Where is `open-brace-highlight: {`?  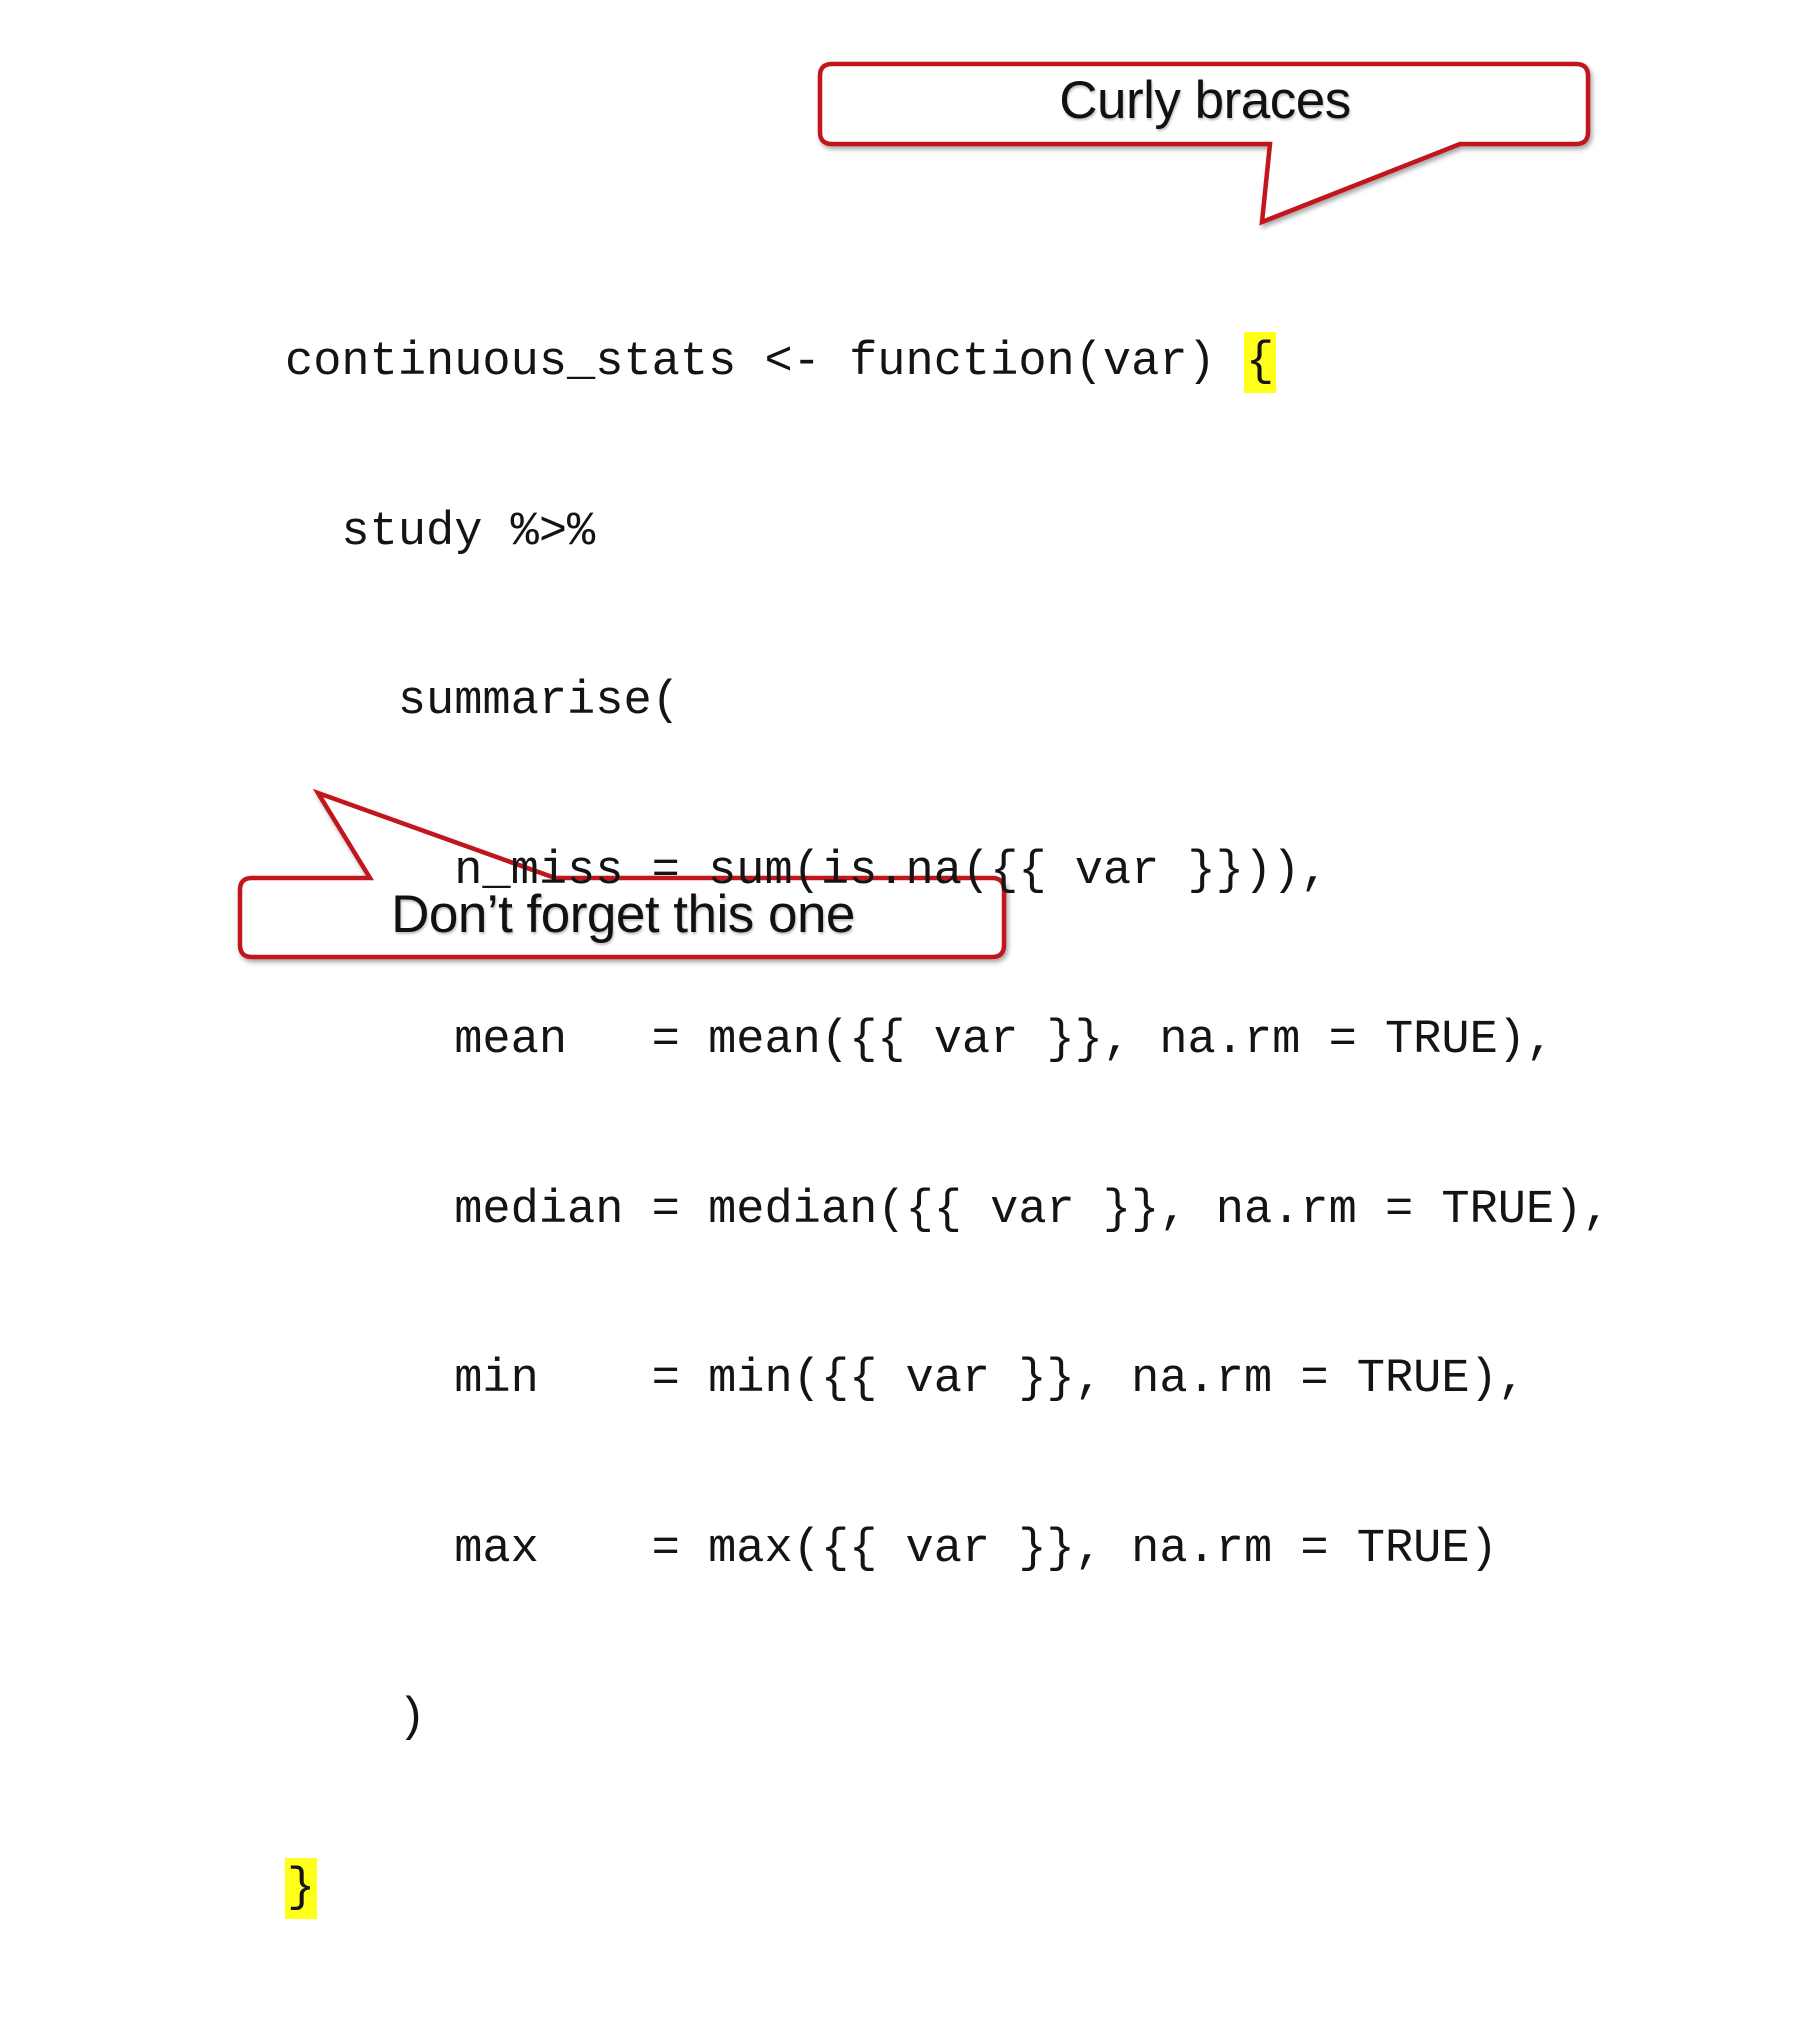 open-brace-highlight: { is located at coordinates (1260, 362).